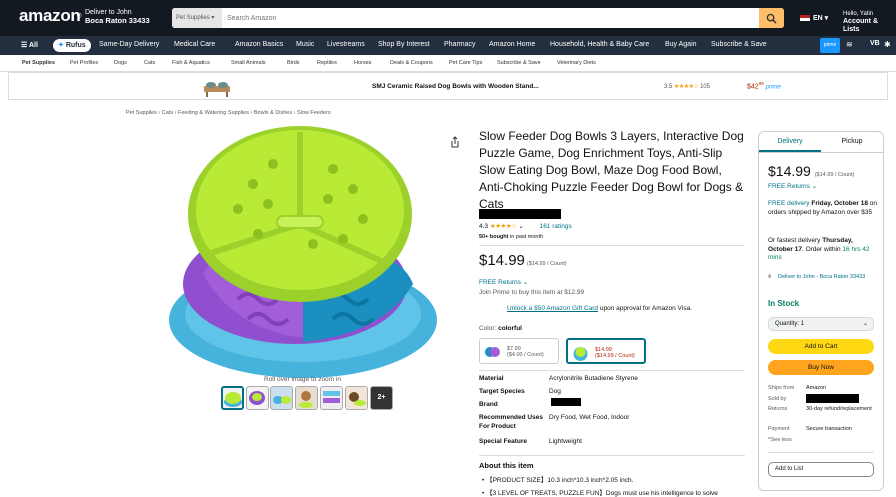 The height and width of the screenshot is (497, 896). What do you see at coordinates (830, 45) in the screenshot?
I see `prime-badge: prime` at bounding box center [830, 45].